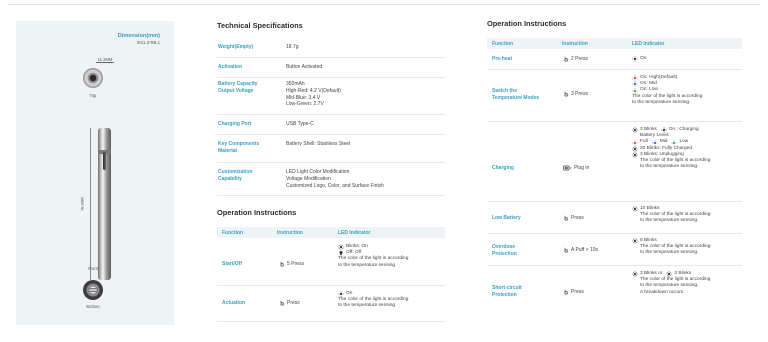 This screenshot has height=342, width=768. What do you see at coordinates (232, 264) in the screenshot?
I see `function-label: Start/Off` at bounding box center [232, 264].